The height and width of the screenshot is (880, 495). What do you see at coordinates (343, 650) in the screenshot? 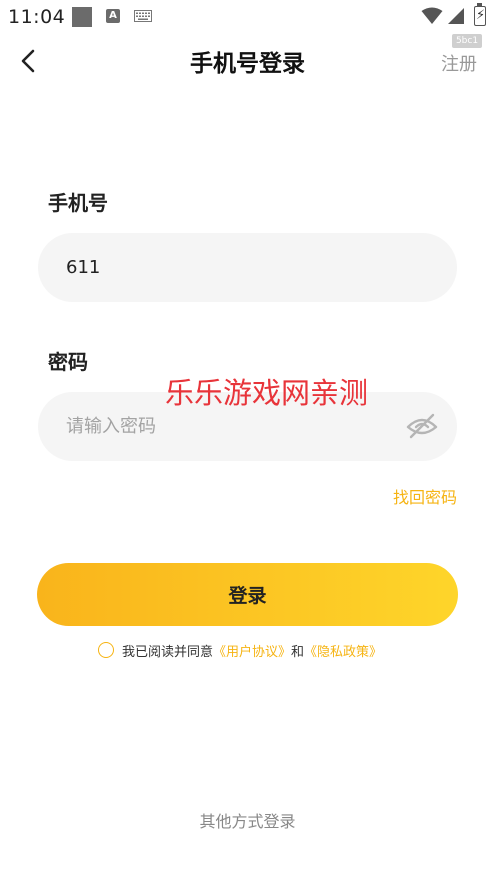
I see `privacy-policy-link: 《隐私政策》` at bounding box center [343, 650].